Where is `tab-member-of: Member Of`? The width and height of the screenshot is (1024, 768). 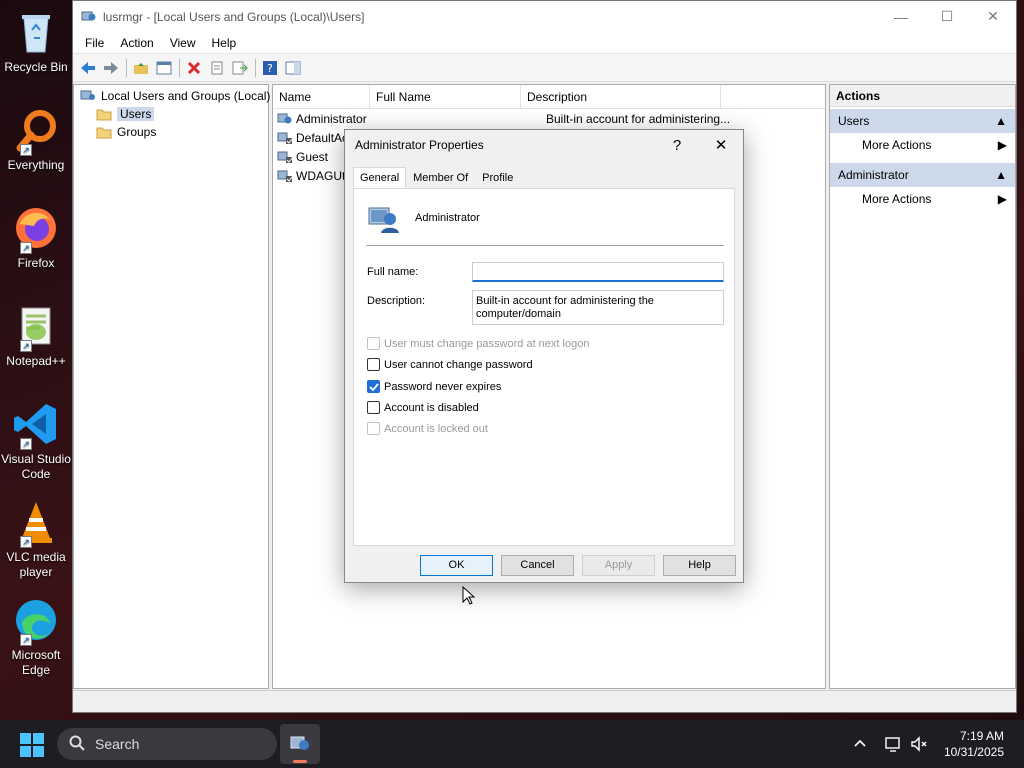 tab-member-of: Member Of is located at coordinates (440, 177).